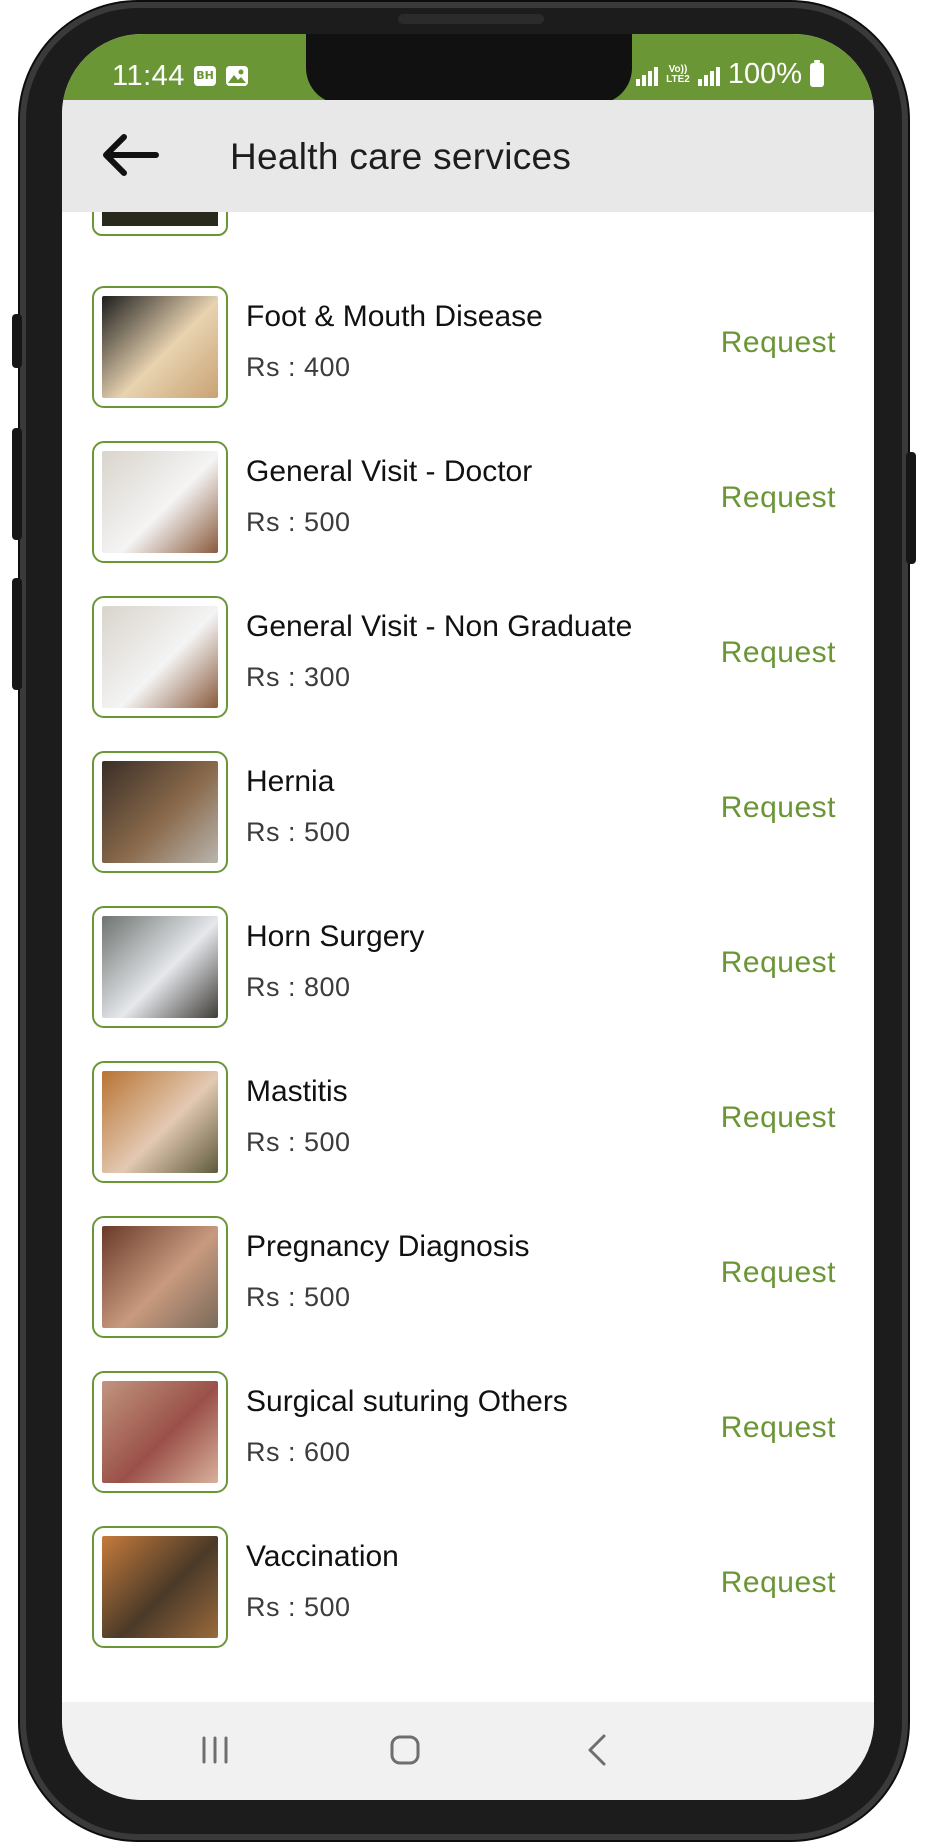 The image size is (928, 1844). What do you see at coordinates (468, 363) in the screenshot?
I see `service-row: Foot & Mouth Disease Rs : 400 Request` at bounding box center [468, 363].